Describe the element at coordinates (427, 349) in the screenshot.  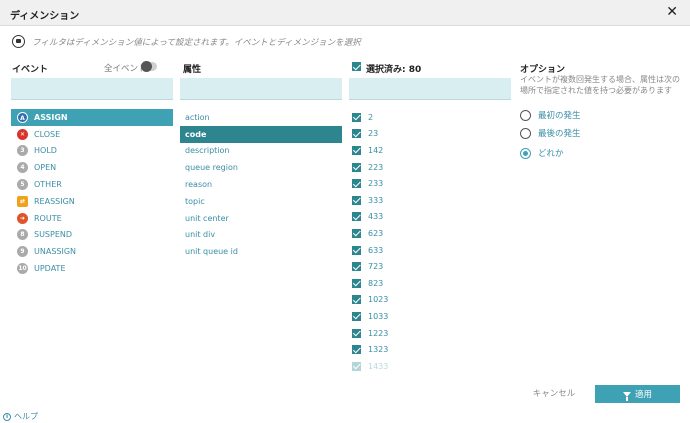
I see `value-item: 1323` at that location.